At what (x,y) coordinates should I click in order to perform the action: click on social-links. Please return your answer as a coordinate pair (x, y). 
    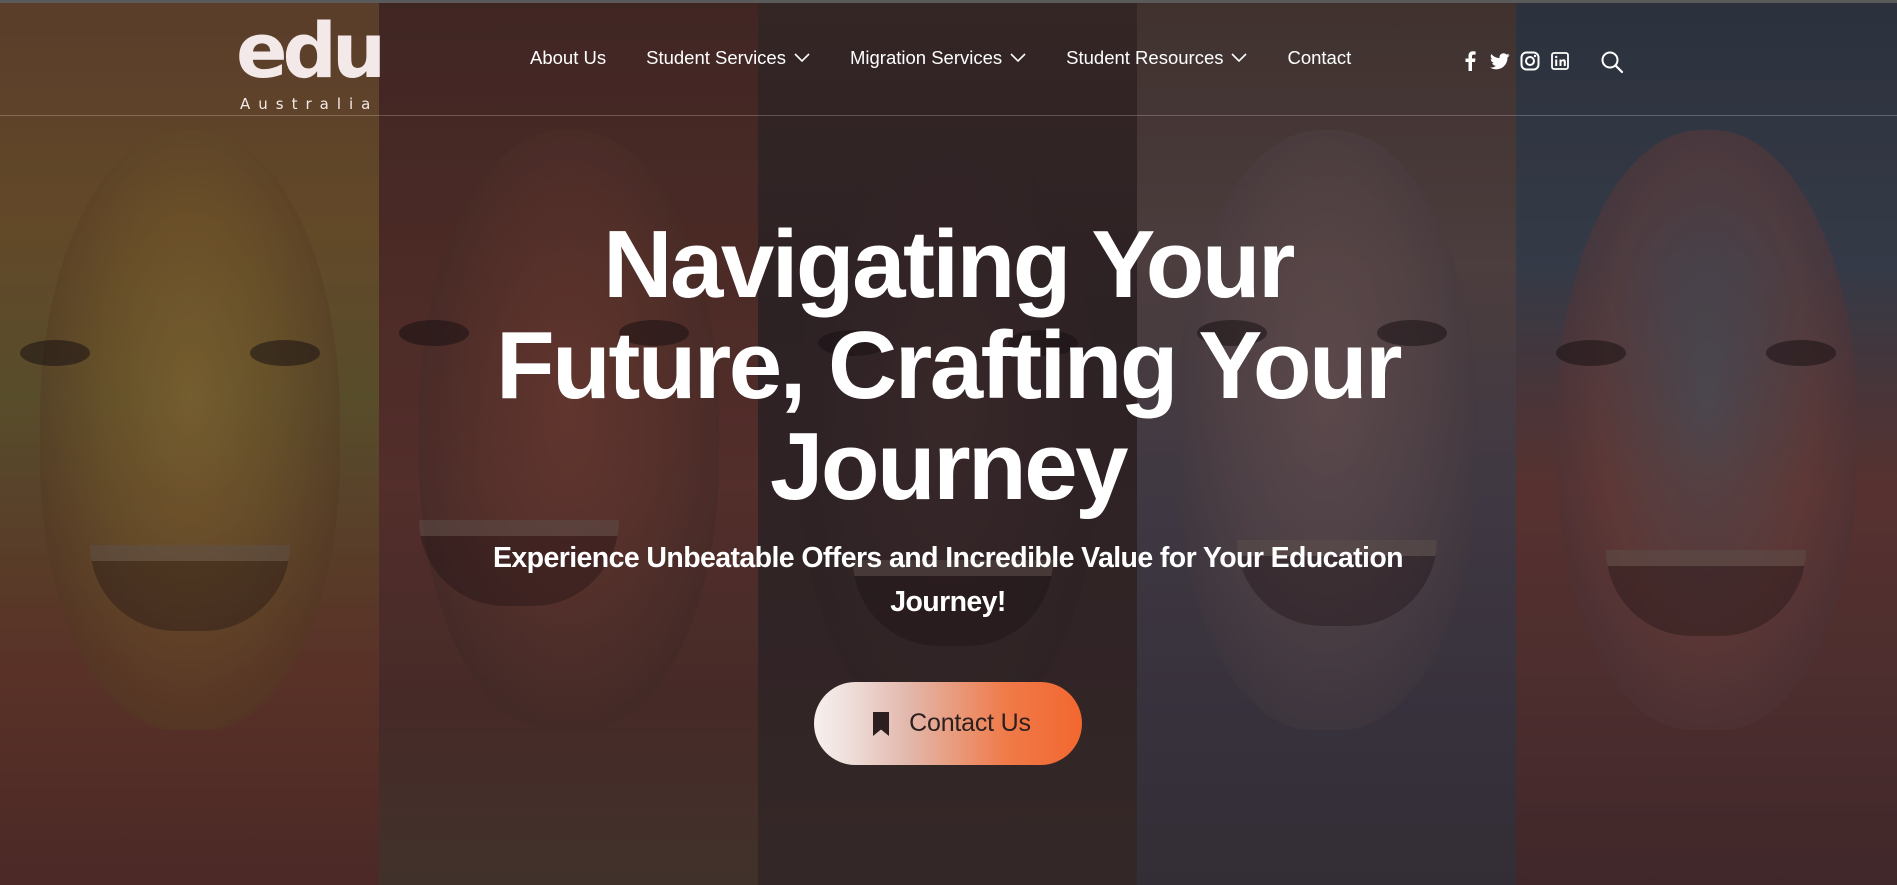
    Looking at the image, I should click on (1520, 61).